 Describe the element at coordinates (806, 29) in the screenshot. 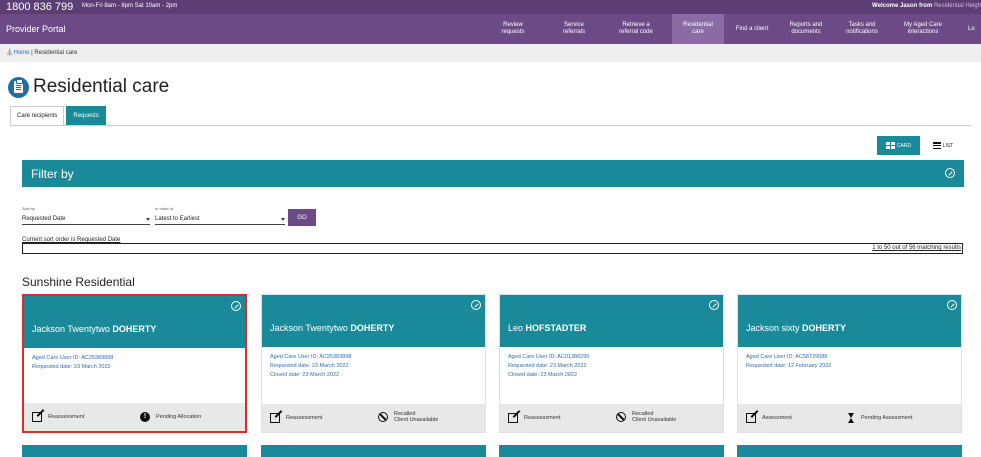

I see `nav-reports-documents: Reports and documents` at that location.